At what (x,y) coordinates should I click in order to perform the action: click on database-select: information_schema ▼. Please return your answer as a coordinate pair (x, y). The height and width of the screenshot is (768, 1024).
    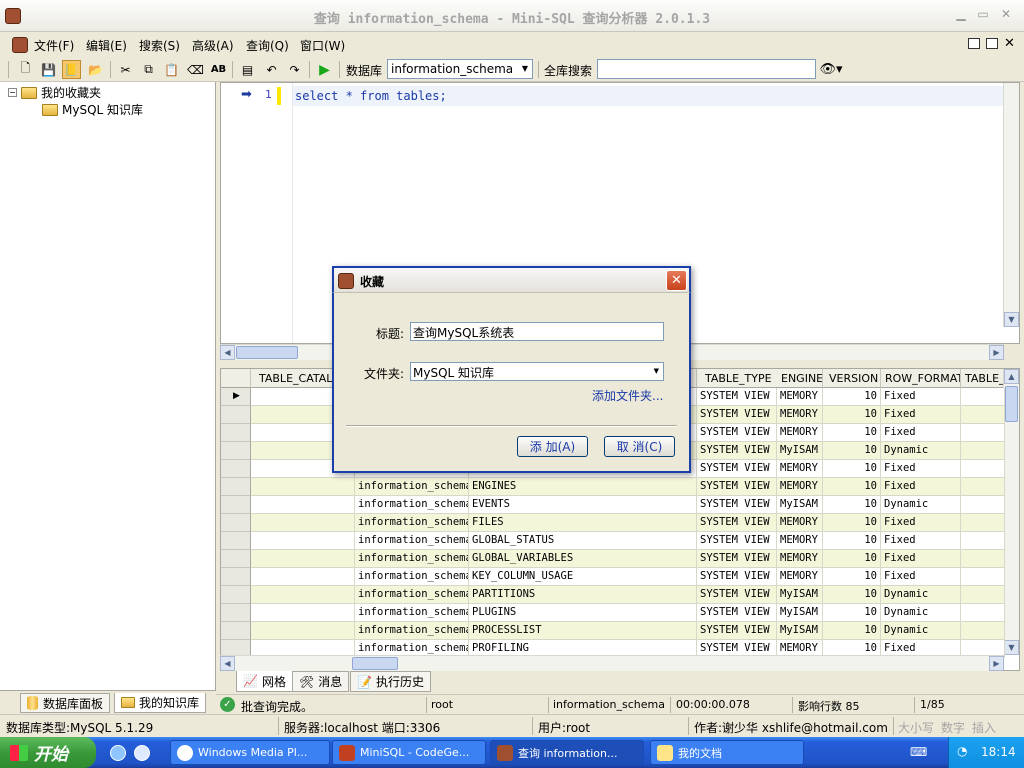
    Looking at the image, I should click on (460, 69).